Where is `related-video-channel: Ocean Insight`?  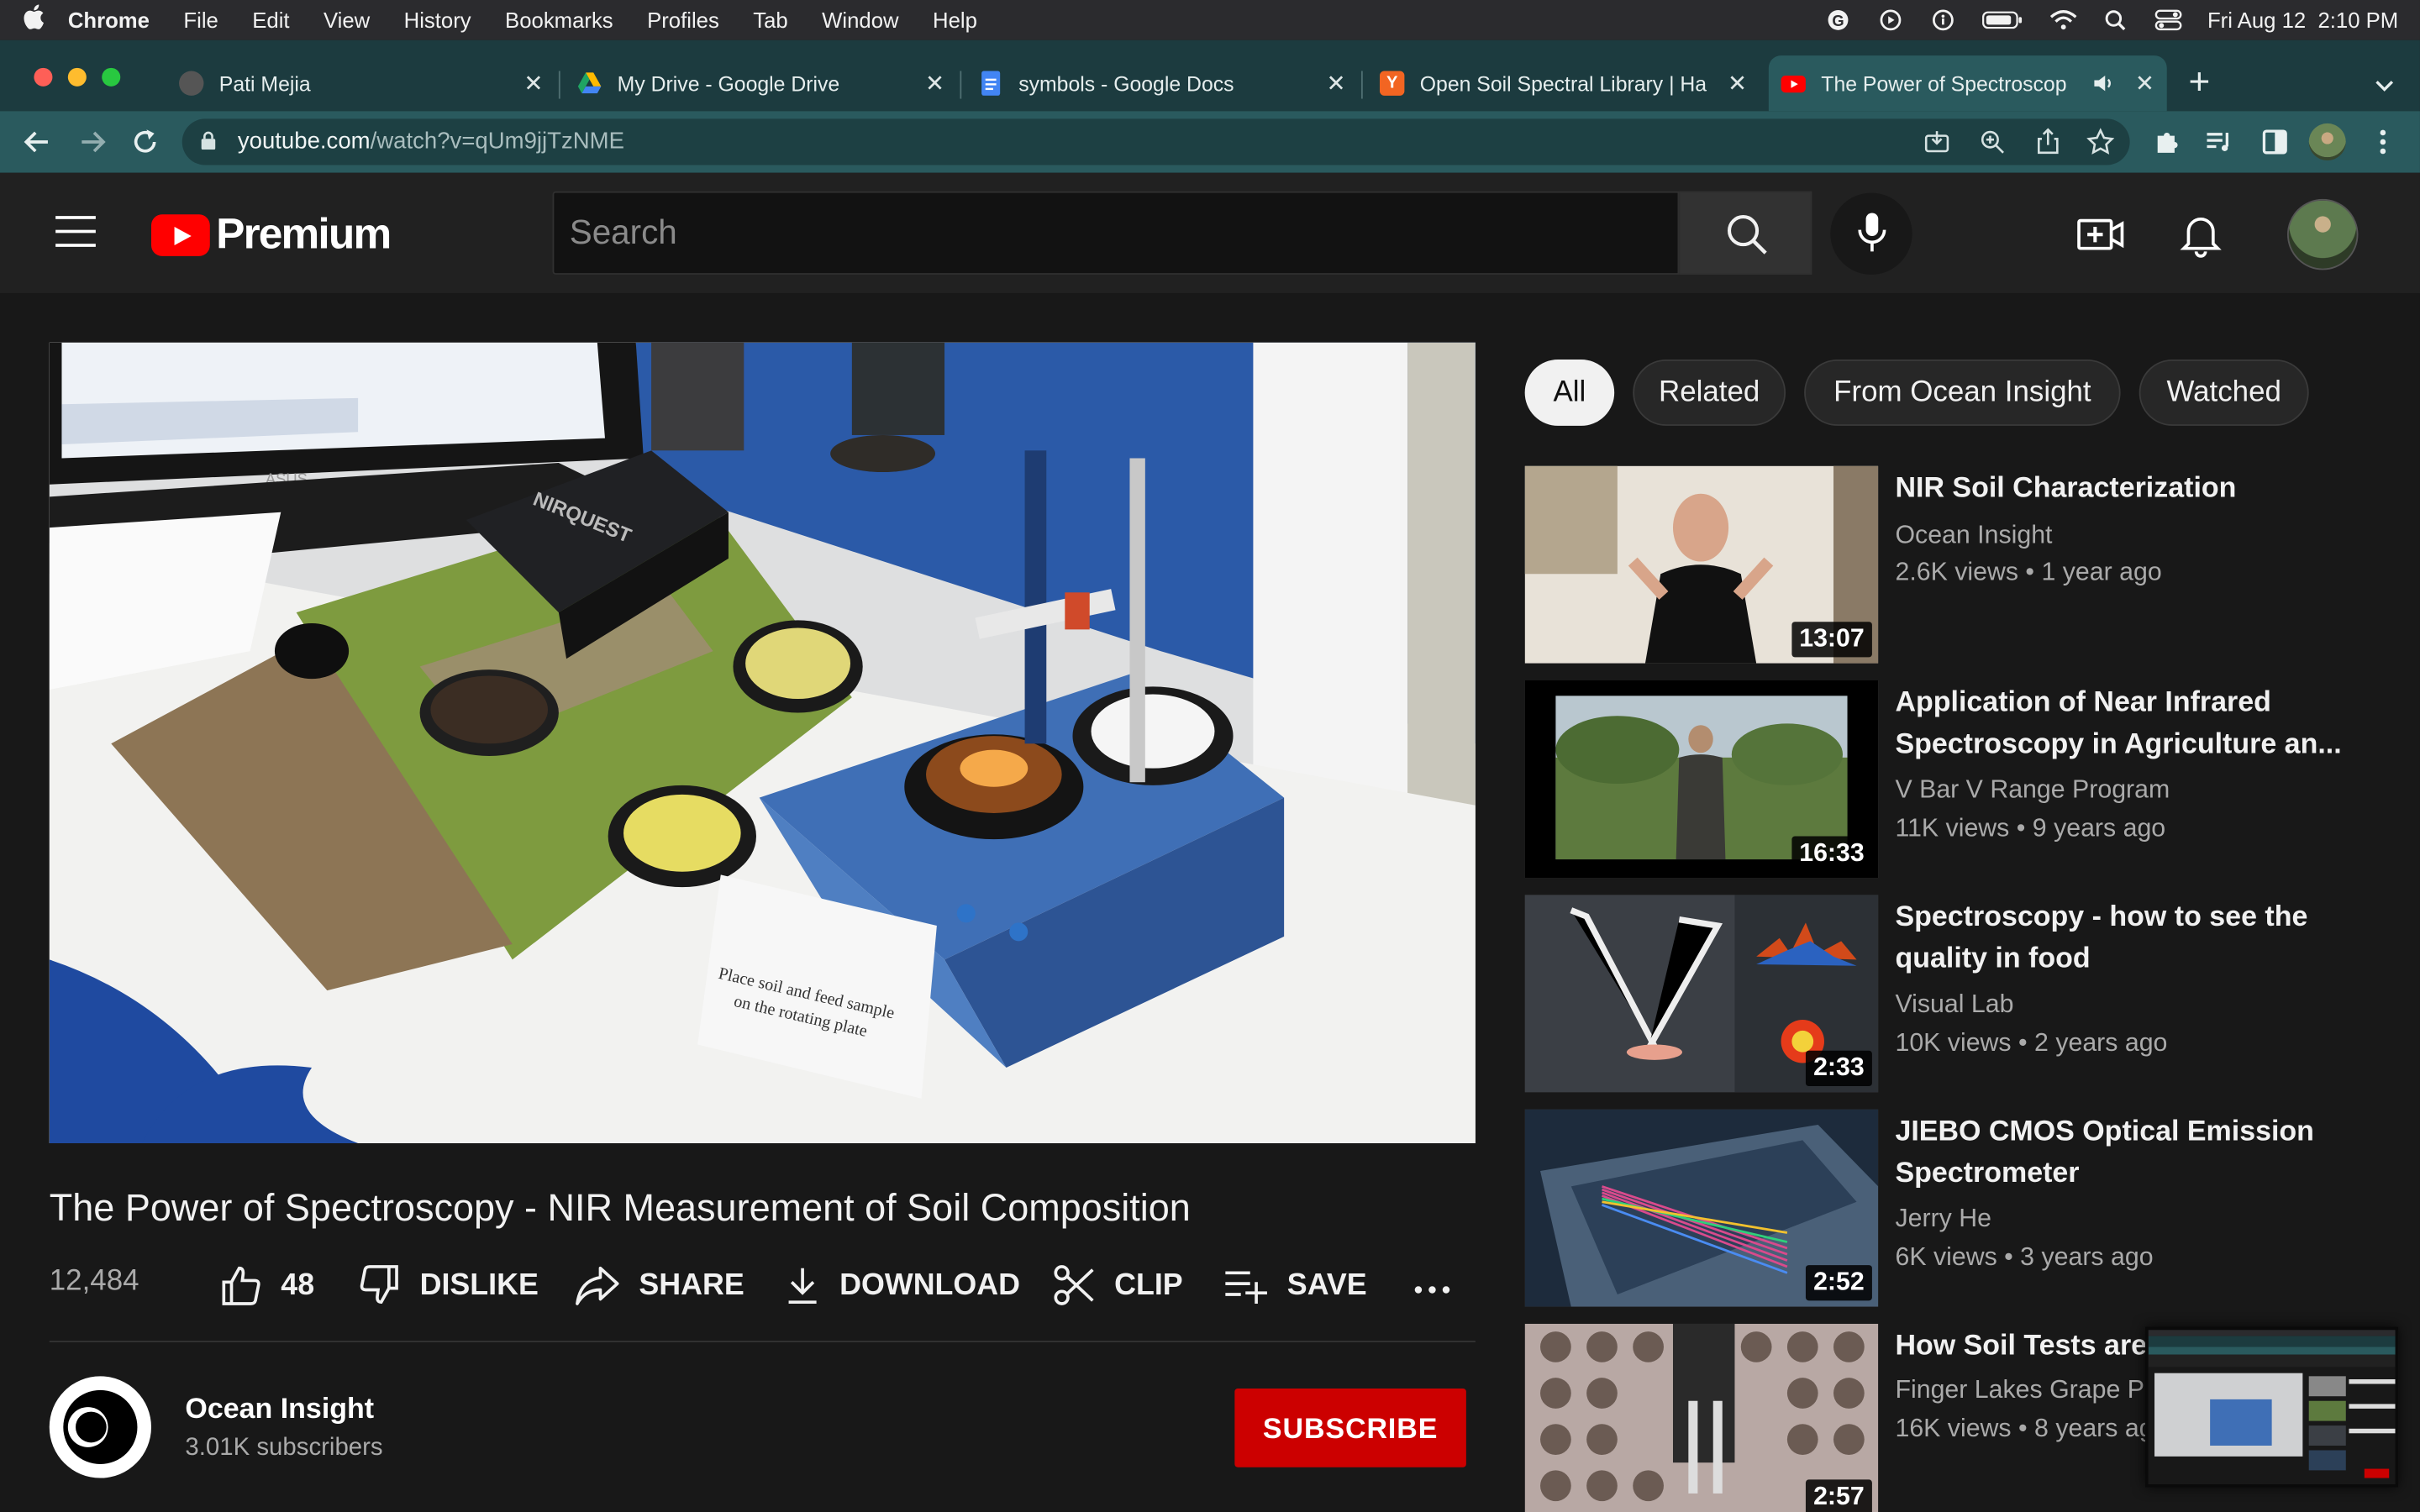 related-video-channel: Ocean Insight is located at coordinates (1974, 536).